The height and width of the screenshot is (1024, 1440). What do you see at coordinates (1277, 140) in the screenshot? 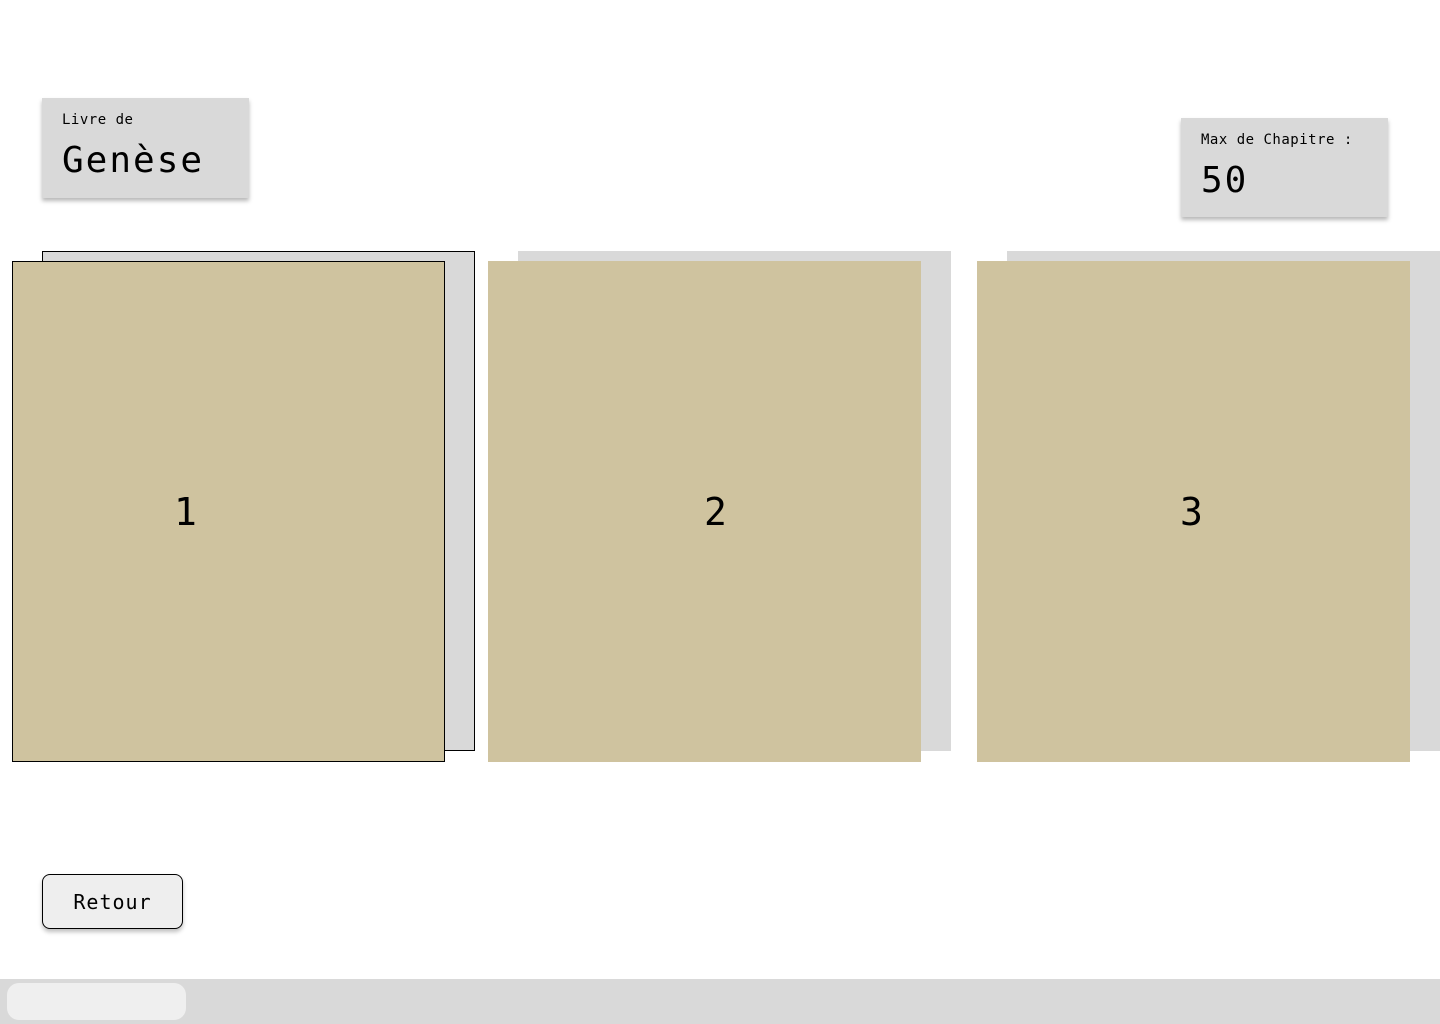
I see `max-chapter-caption: Max de Chapitre :` at bounding box center [1277, 140].